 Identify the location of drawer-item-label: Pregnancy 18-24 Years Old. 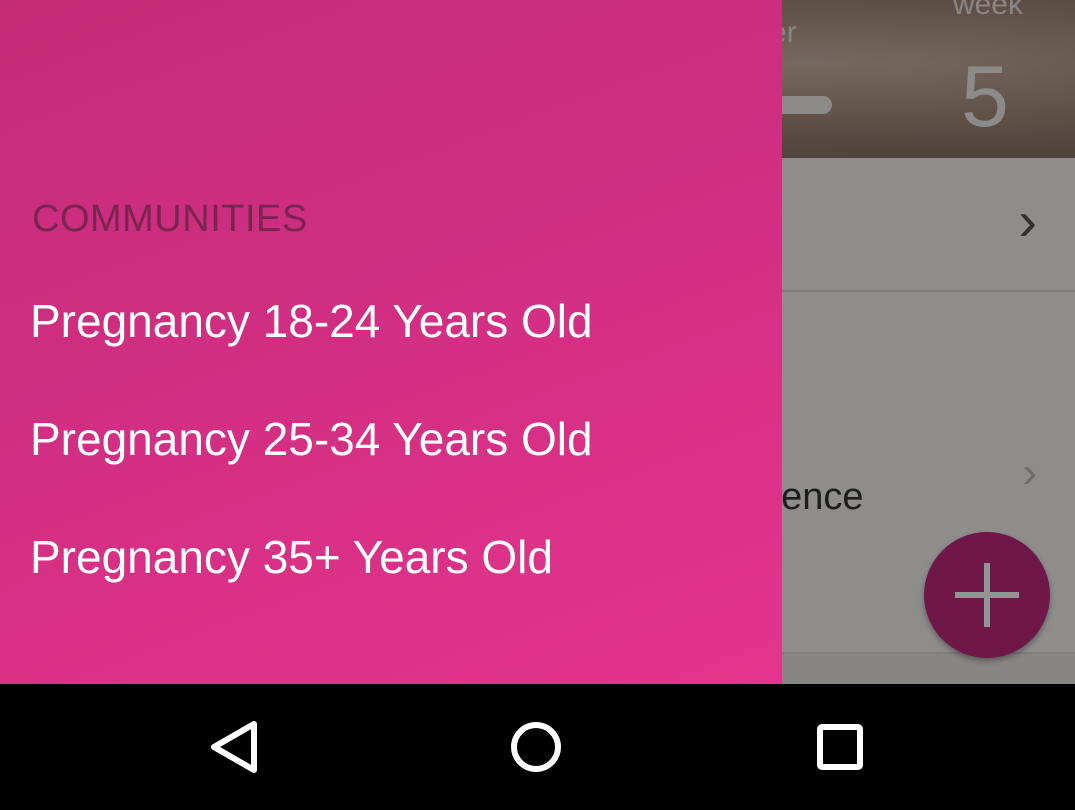
(311, 321).